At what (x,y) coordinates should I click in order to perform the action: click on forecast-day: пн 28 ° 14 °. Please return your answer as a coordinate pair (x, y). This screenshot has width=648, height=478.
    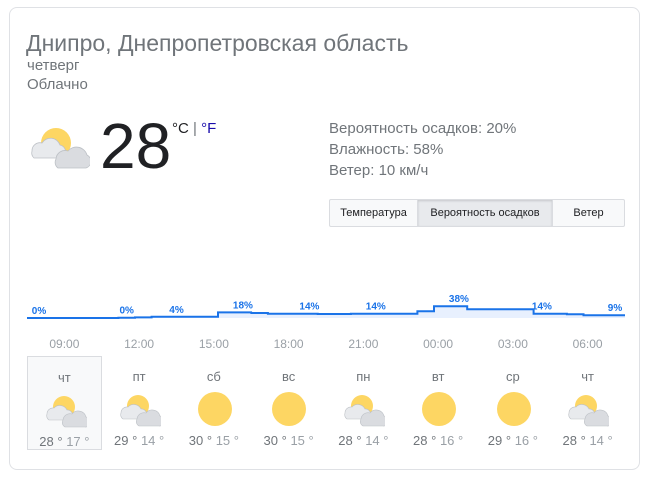
    Looking at the image, I should click on (363, 403).